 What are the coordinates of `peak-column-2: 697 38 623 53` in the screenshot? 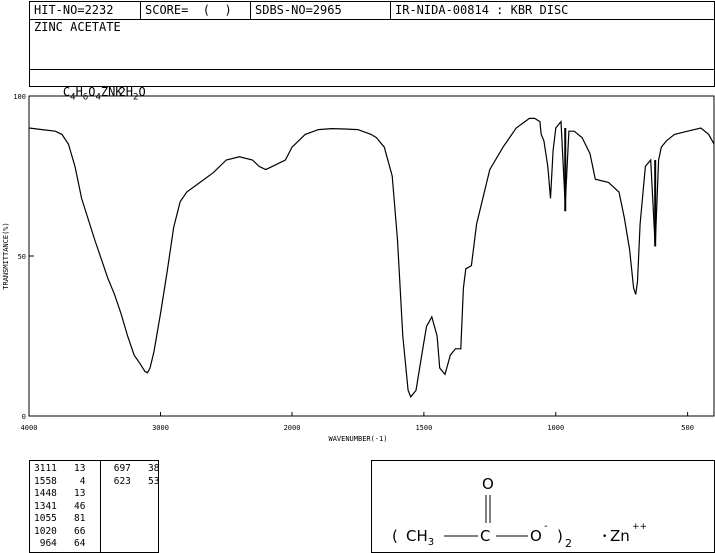 It's located at (134, 475).